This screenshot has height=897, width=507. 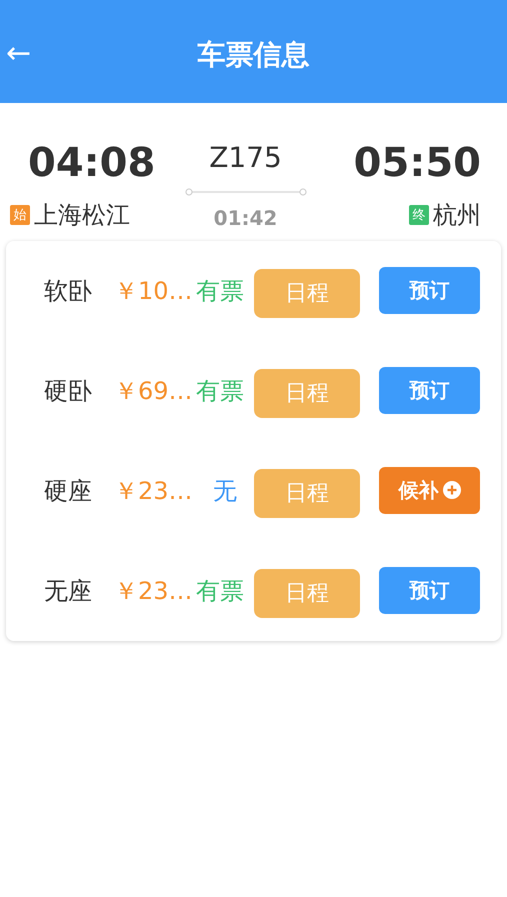 What do you see at coordinates (68, 391) in the screenshot?
I see `seat-type: 硬卧` at bounding box center [68, 391].